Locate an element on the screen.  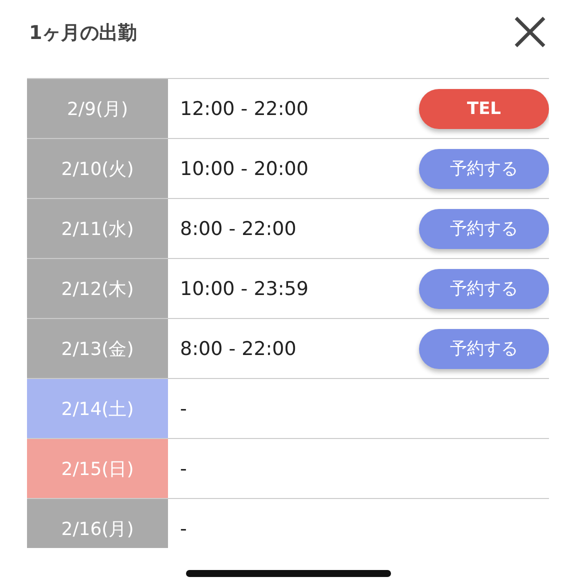
close-icon is located at coordinates (530, 32).